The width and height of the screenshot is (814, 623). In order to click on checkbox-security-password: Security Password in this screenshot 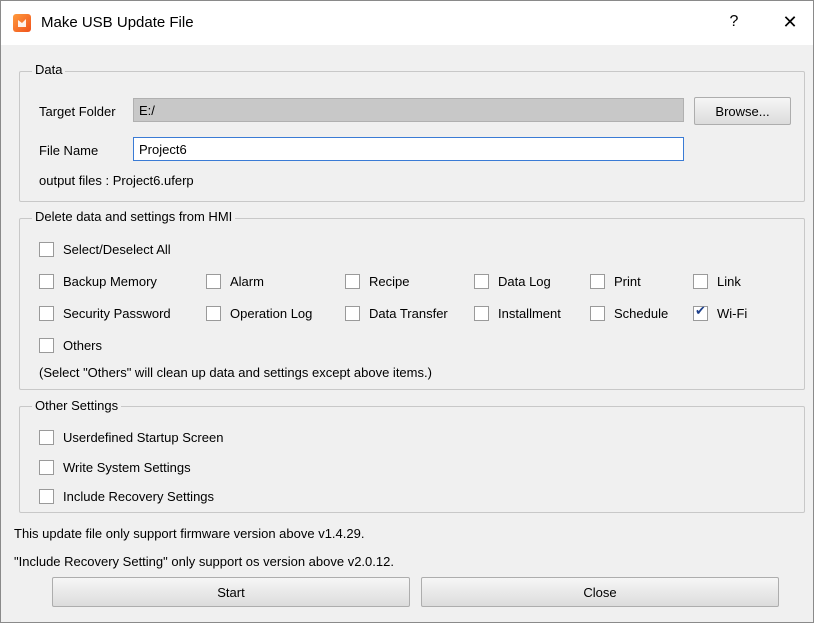, I will do `click(105, 313)`.